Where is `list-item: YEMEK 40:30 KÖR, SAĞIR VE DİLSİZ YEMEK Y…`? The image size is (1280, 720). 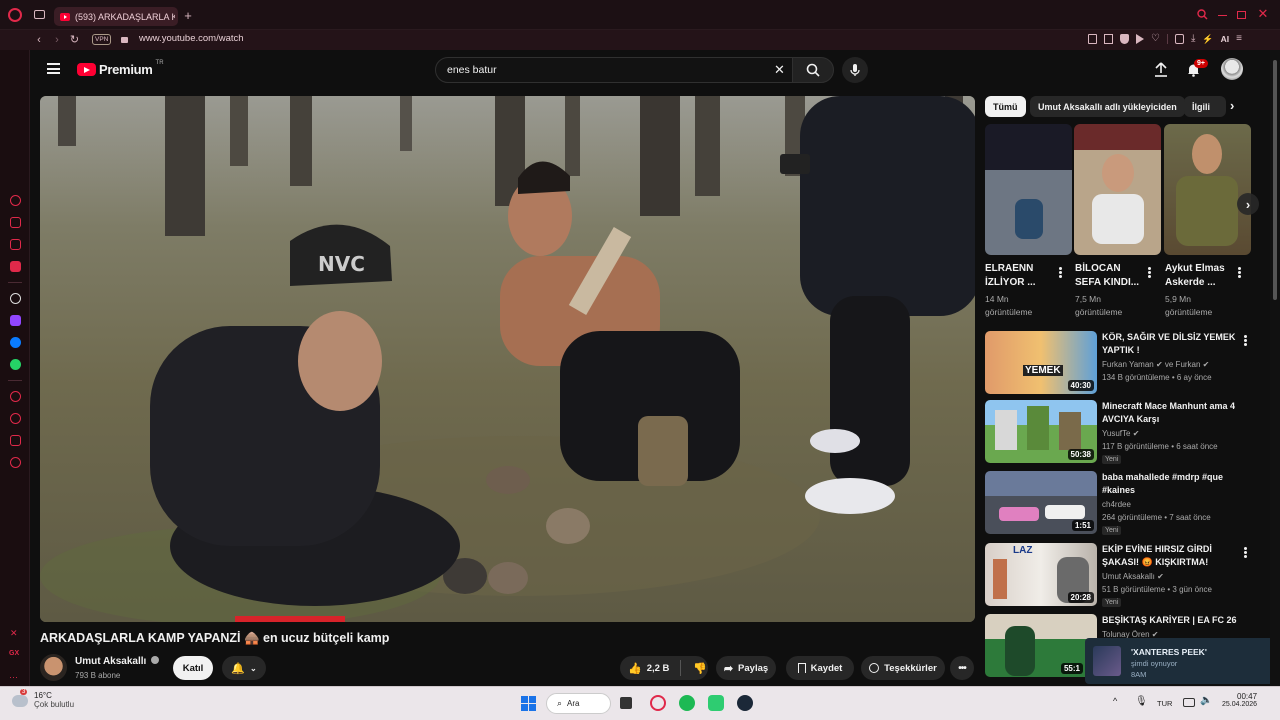 list-item: YEMEK 40:30 KÖR, SAĞIR VE DİLSİZ YEMEK Y… is located at coordinates (1125, 363).